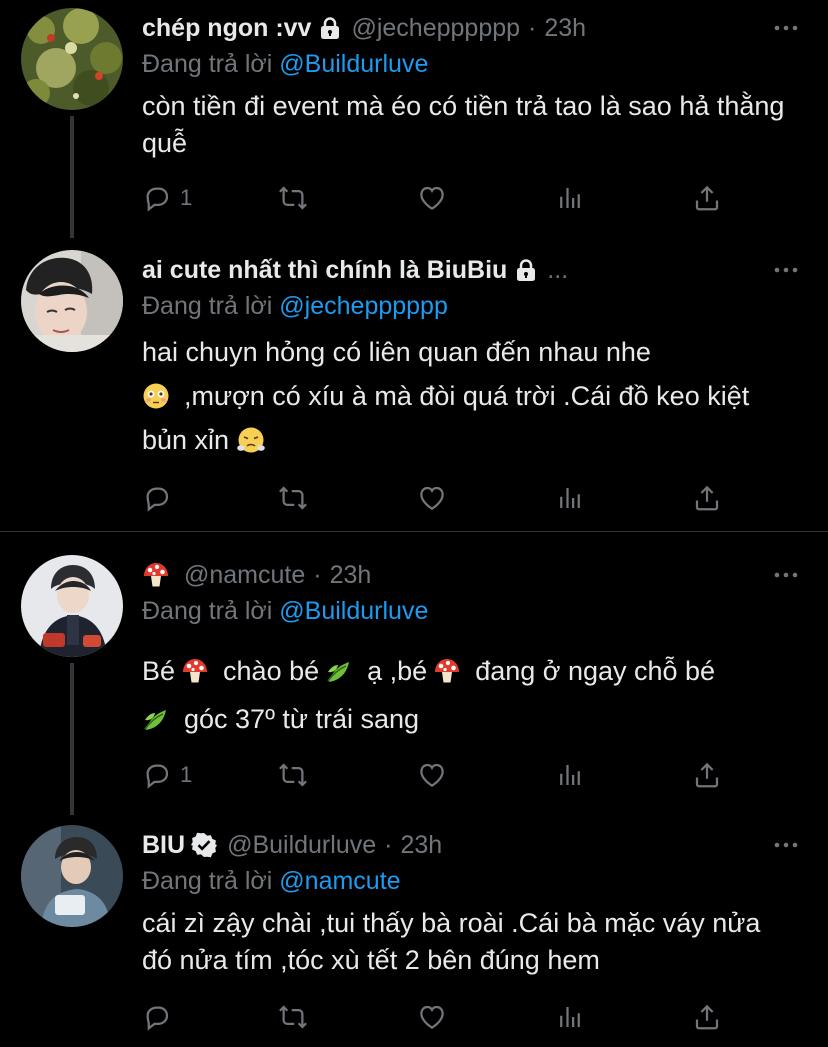 The width and height of the screenshot is (828, 1047). I want to click on tweet-line-1: hai chuyn hỏng có liên quan đến nhau nhe, so click(396, 352).